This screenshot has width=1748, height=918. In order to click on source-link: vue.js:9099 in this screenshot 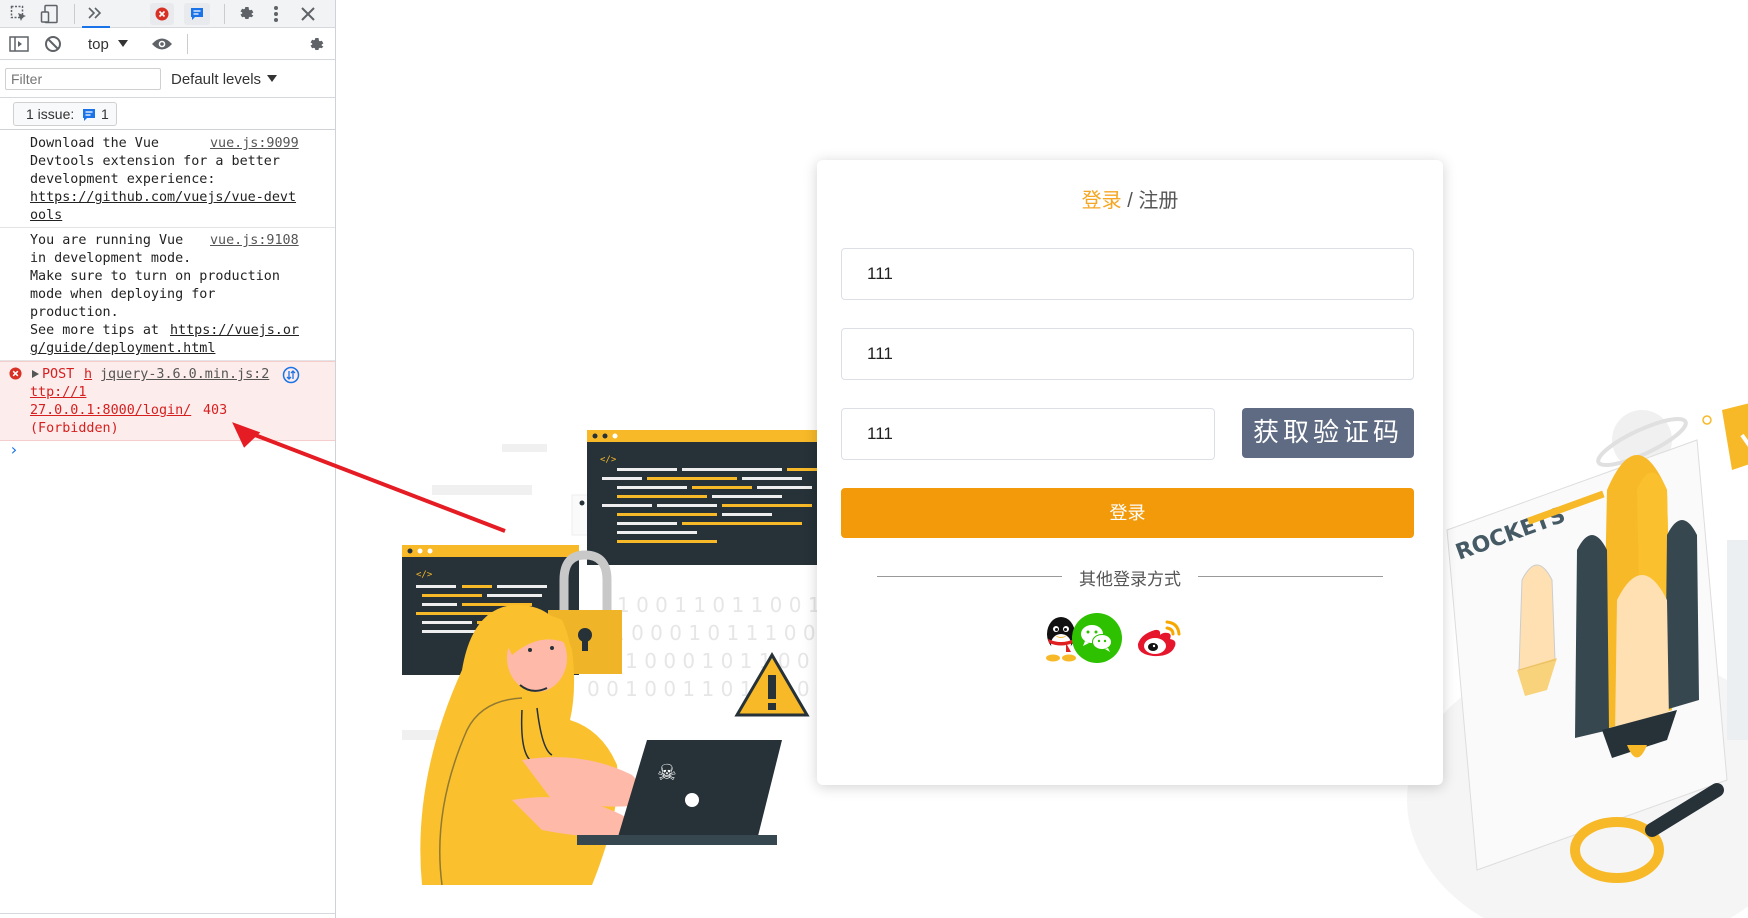, I will do `click(254, 144)`.